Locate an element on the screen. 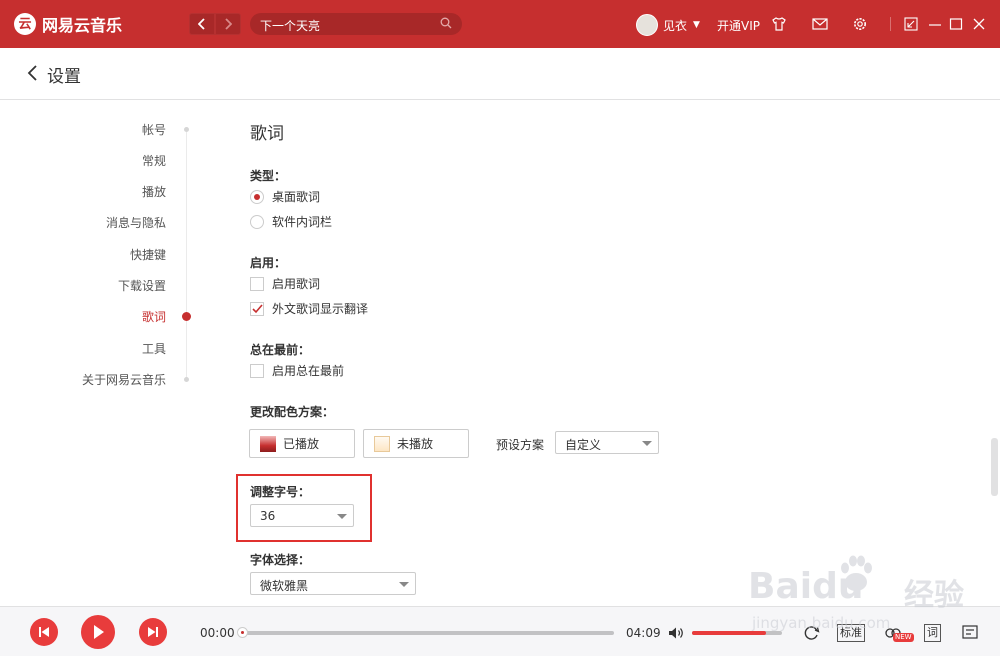 Image resolution: width=1000 pixels, height=656 pixels. chevron-left-icon is located at coordinates (201, 24).